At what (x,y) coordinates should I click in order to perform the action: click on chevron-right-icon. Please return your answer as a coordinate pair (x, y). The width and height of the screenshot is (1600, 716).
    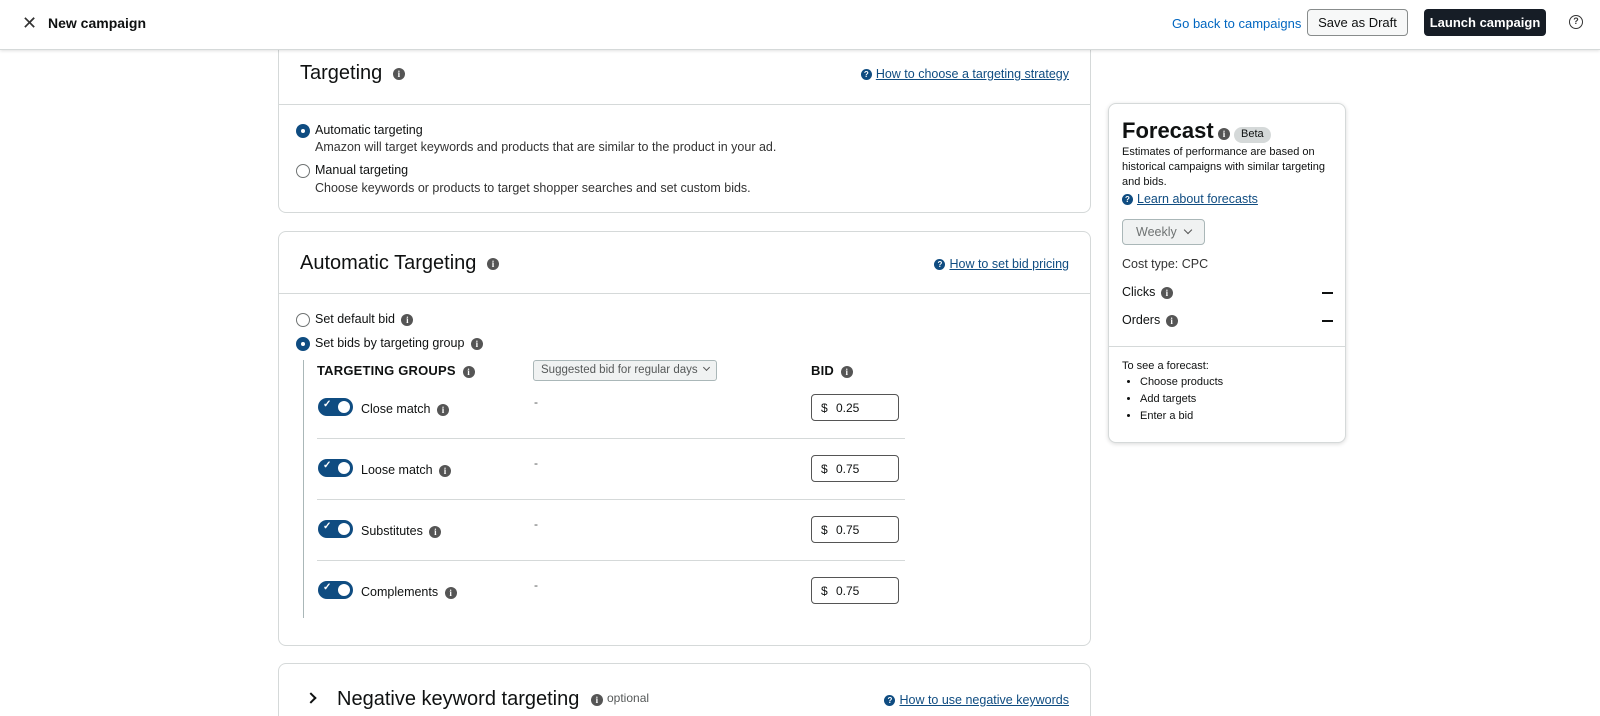
    Looking at the image, I should click on (311, 698).